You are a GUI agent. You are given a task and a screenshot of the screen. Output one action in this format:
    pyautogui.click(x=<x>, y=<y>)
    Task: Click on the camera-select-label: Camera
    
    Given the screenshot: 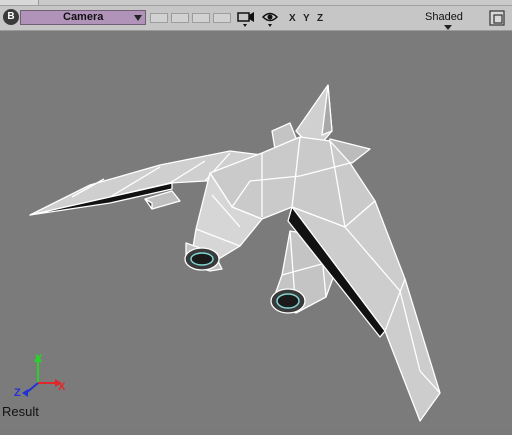 What is the action you would take?
    pyautogui.click(x=83, y=17)
    